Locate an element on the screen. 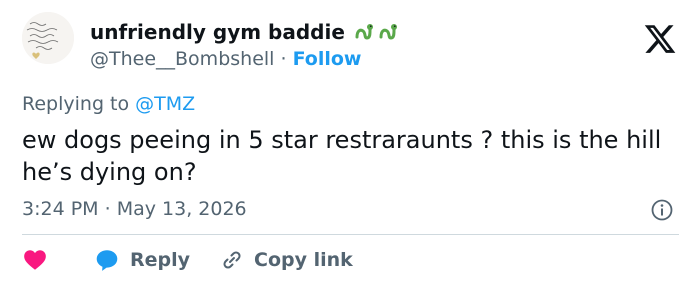 The width and height of the screenshot is (700, 287). emoji-group is located at coordinates (376, 32).